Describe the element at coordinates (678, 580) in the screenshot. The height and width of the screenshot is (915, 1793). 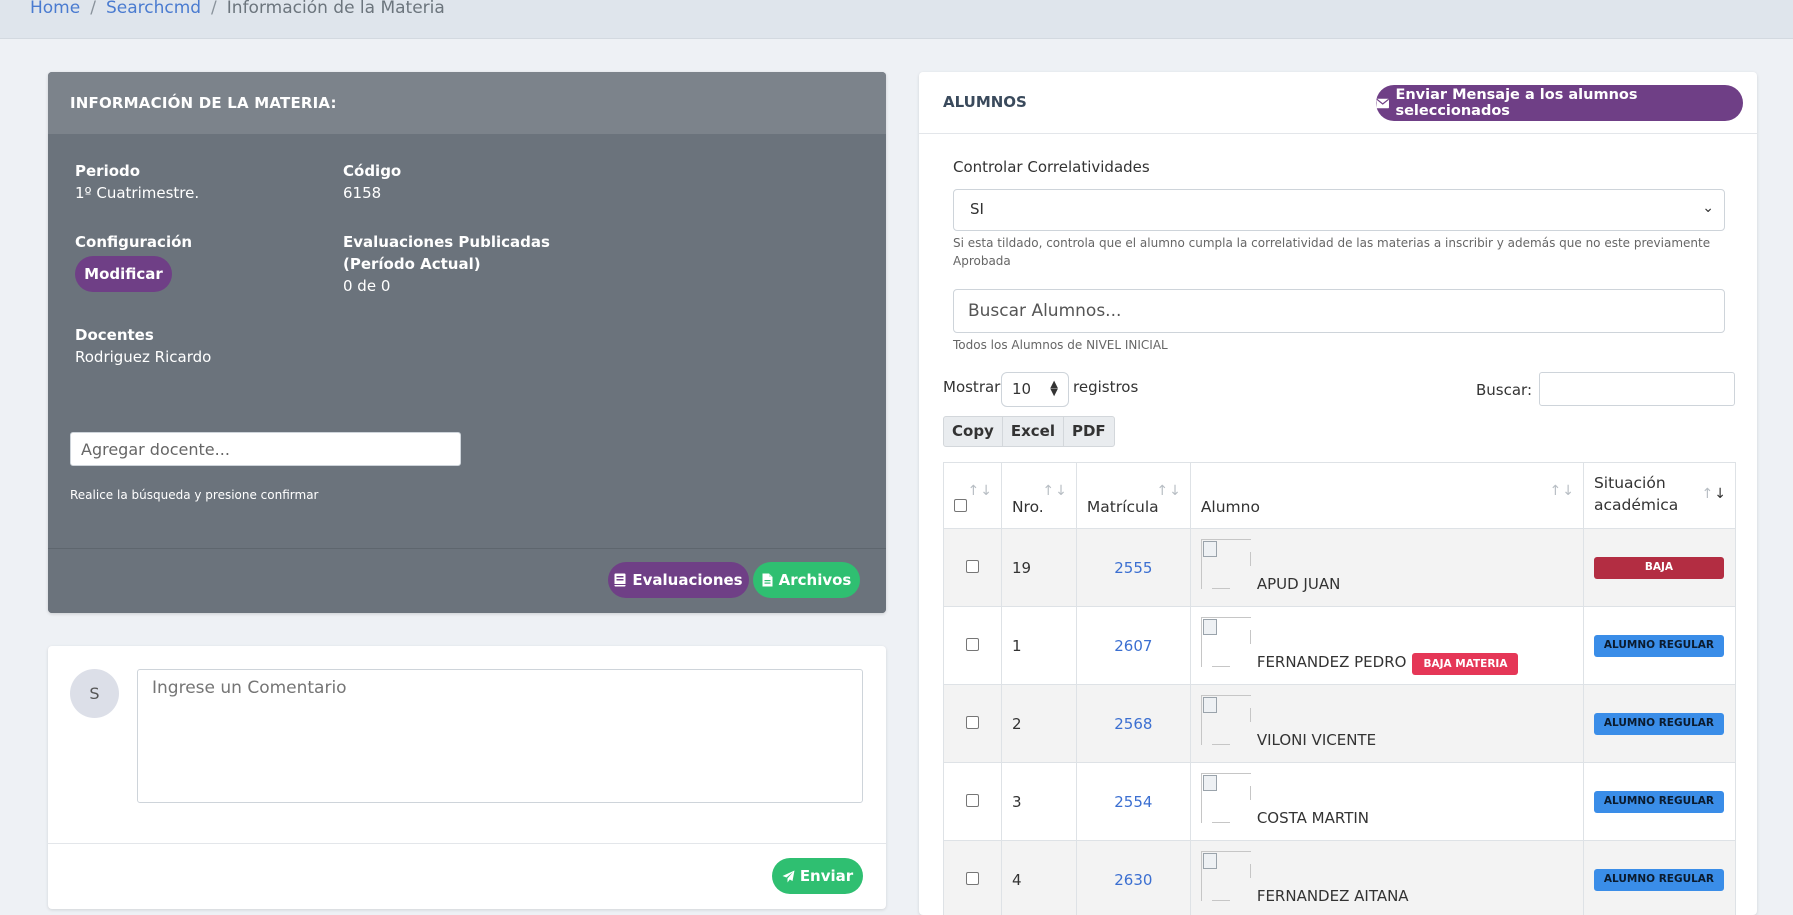
I see `evaluaciones-button: Evaluaciones` at that location.